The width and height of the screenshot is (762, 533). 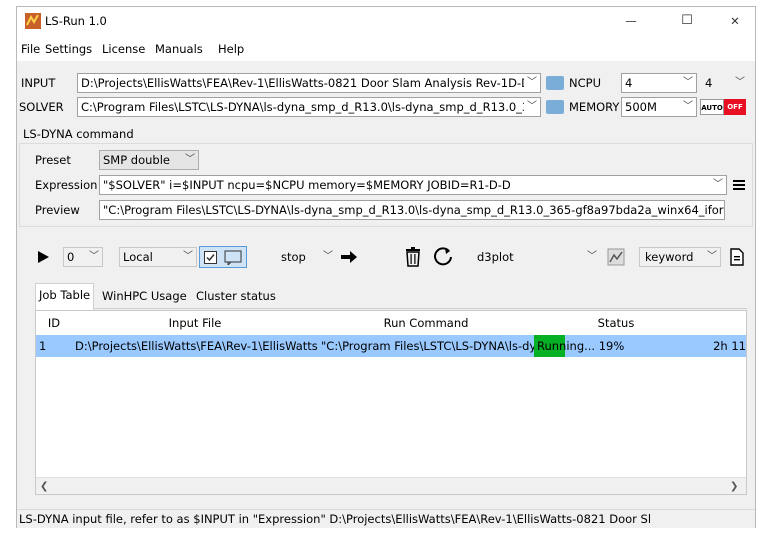 What do you see at coordinates (293, 257) in the screenshot?
I see `stop-value: stop` at bounding box center [293, 257].